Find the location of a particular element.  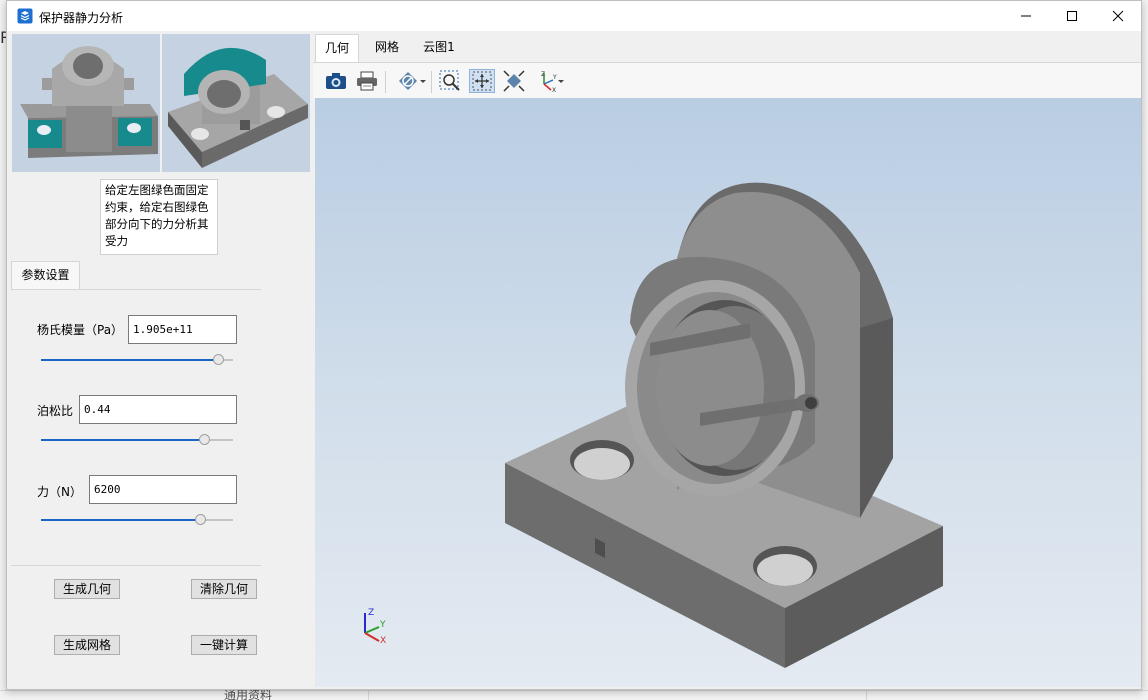

force-area-preview-image is located at coordinates (236, 103).